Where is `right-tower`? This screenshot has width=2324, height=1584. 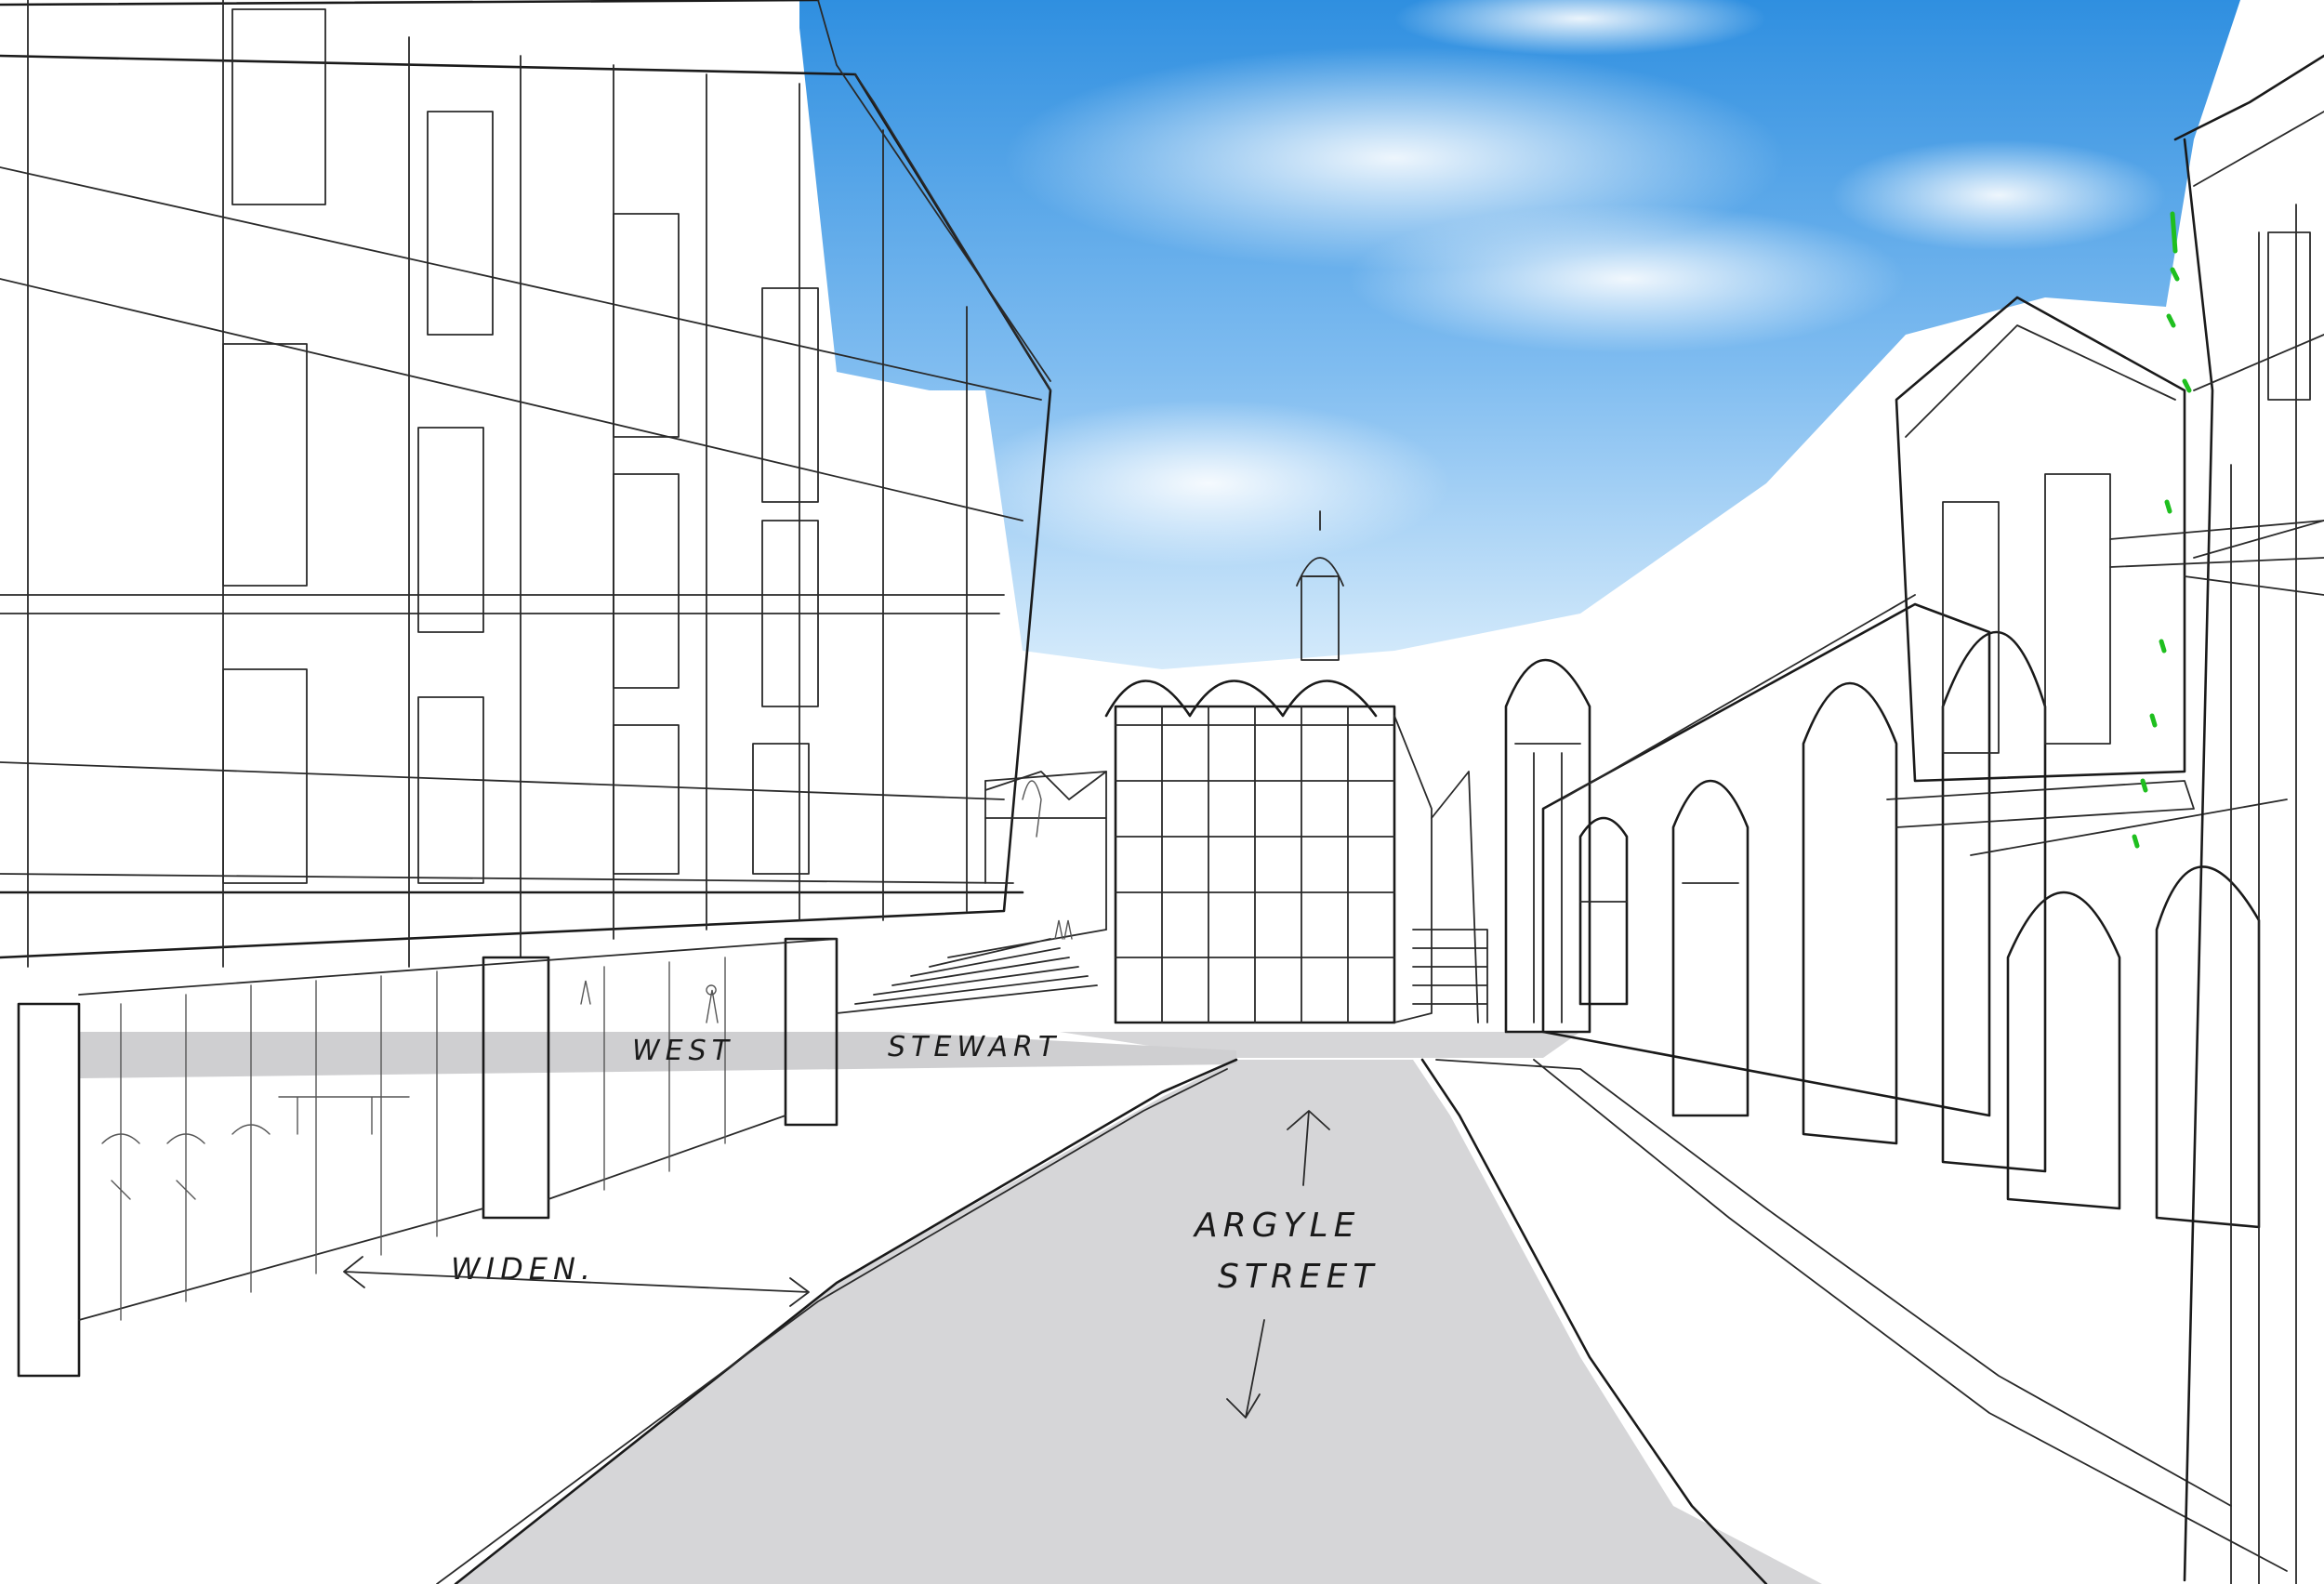
right-tower is located at coordinates (2087, 762).